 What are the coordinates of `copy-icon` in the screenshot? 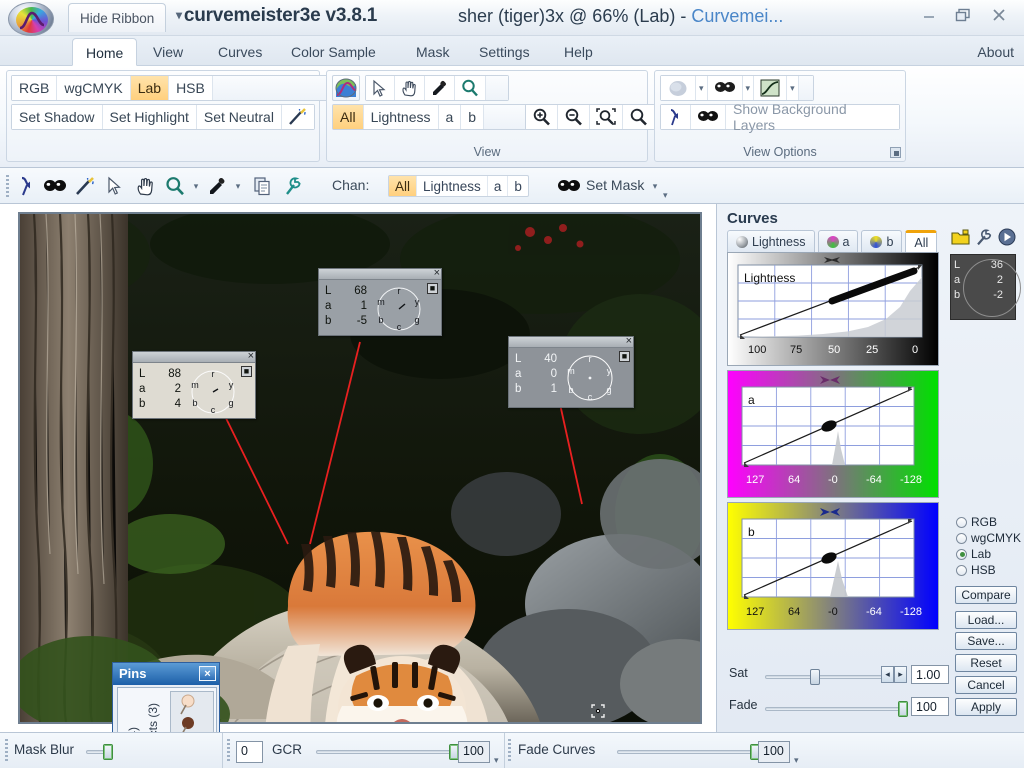 It's located at (263, 186).